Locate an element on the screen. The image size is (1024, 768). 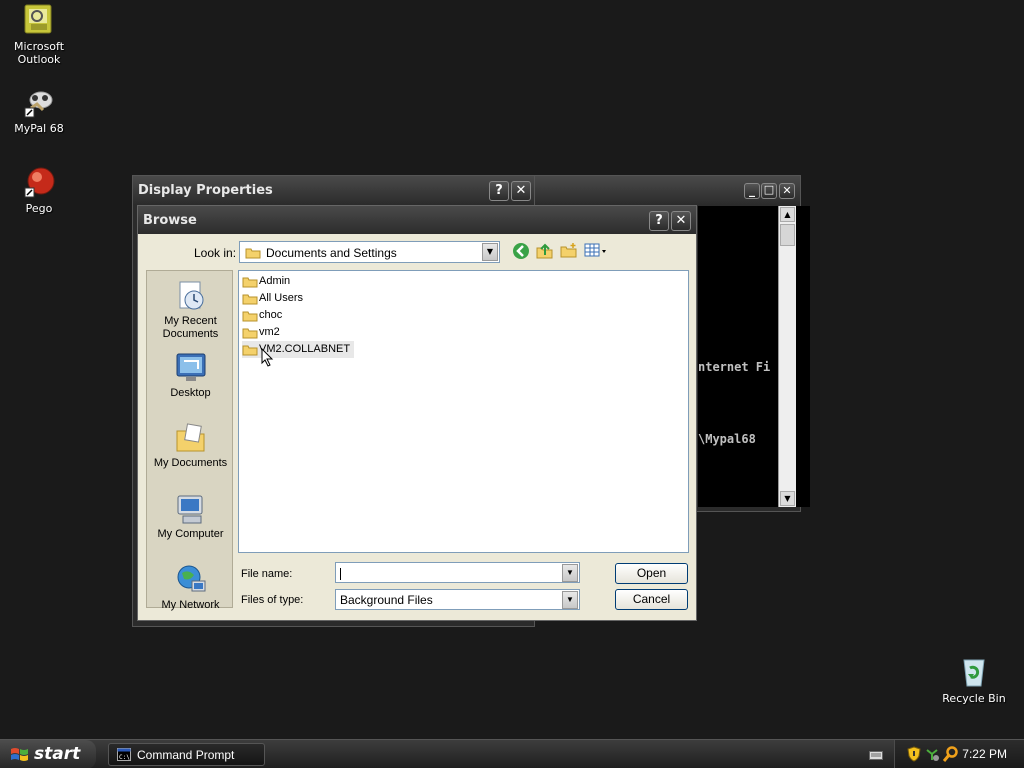
view-menu-button is located at coordinates (596, 252).